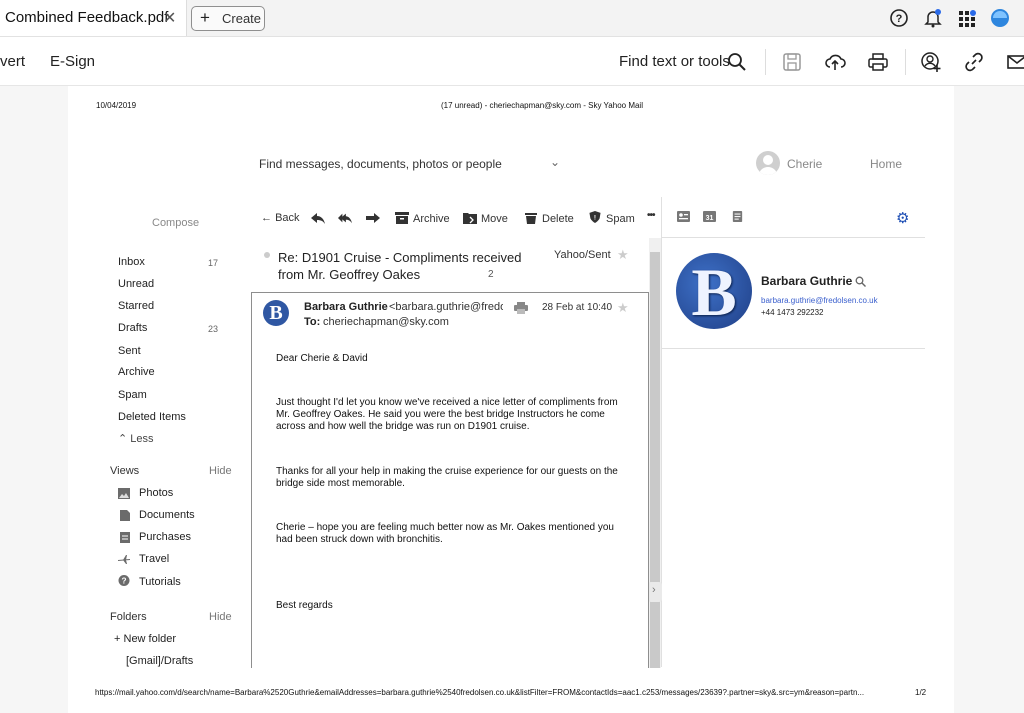  I want to click on contact-card-icon, so click(683, 216).